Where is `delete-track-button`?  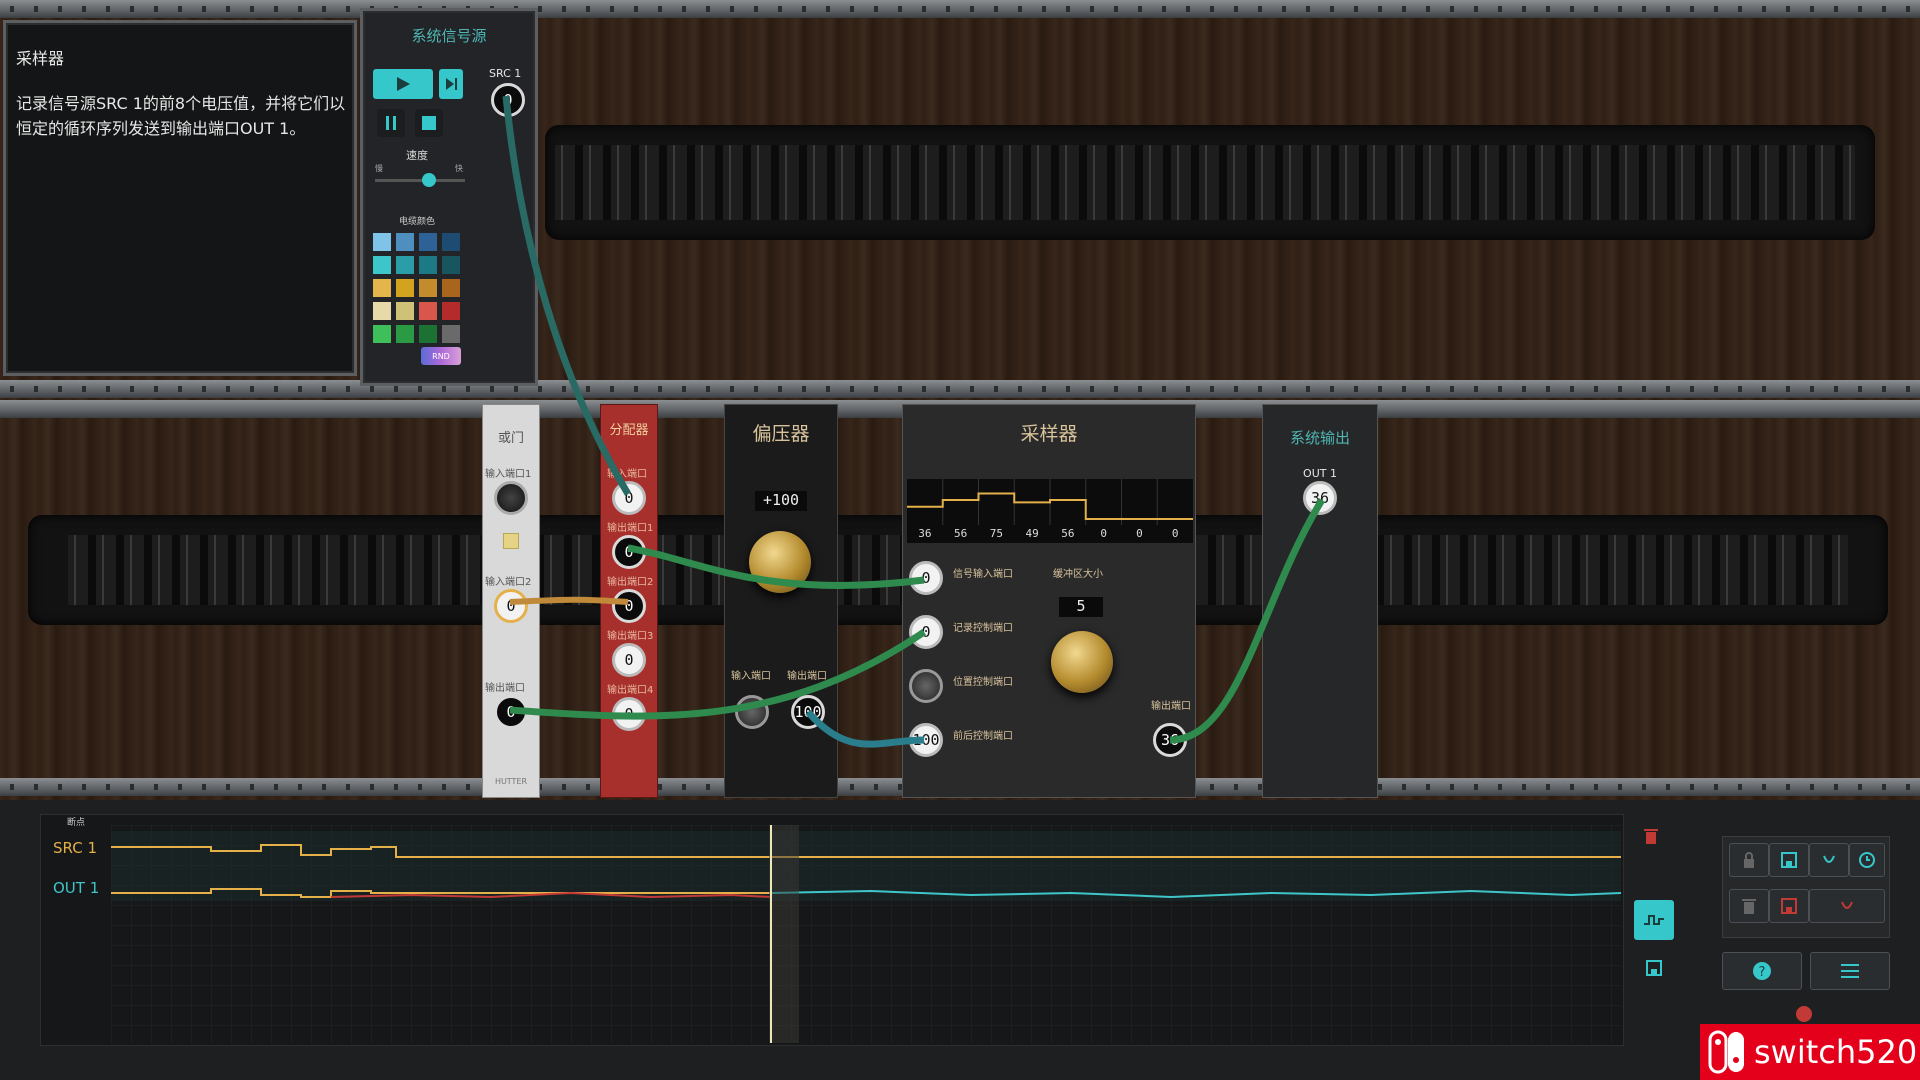
delete-track-button is located at coordinates (1651, 836).